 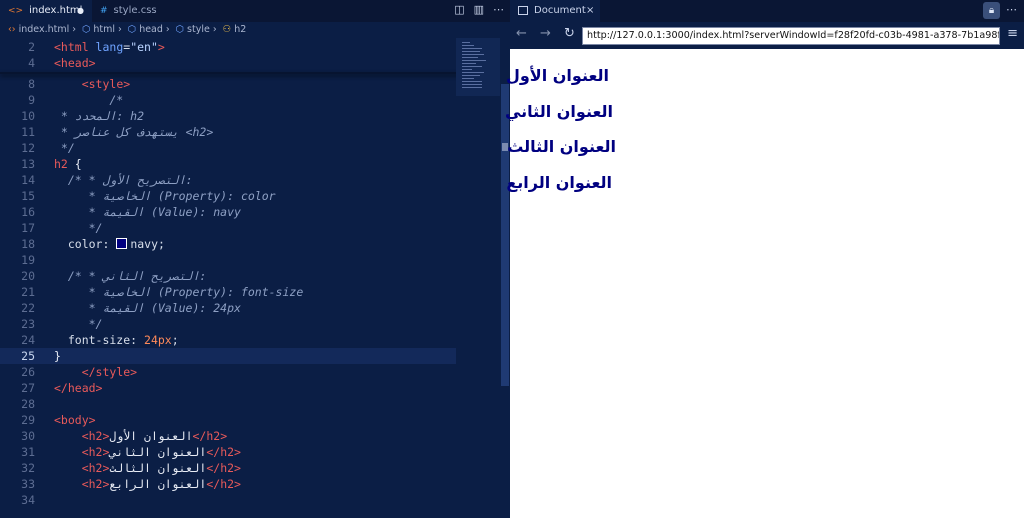 What do you see at coordinates (228, 420) in the screenshot?
I see `code-line: 29 <body>` at bounding box center [228, 420].